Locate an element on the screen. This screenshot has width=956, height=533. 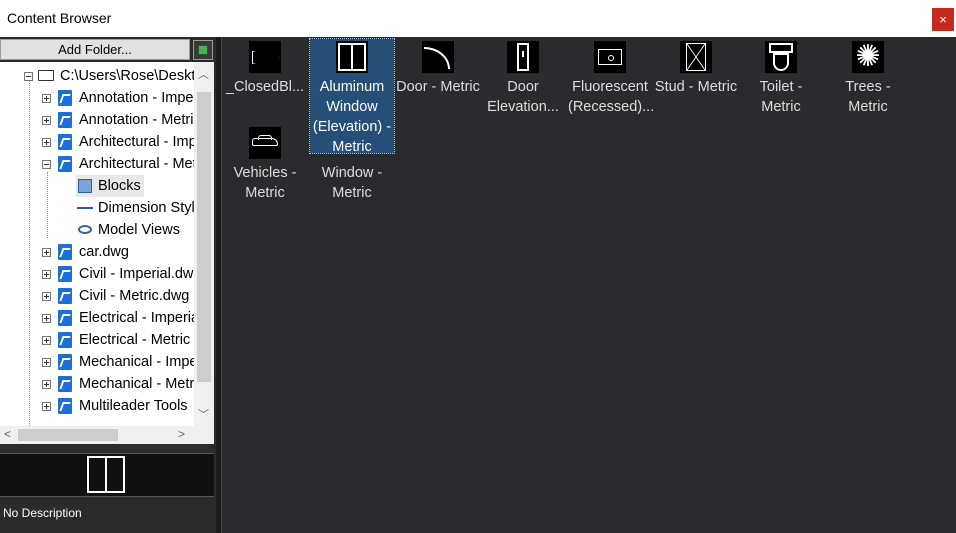
refresh-icon is located at coordinates (203, 50).